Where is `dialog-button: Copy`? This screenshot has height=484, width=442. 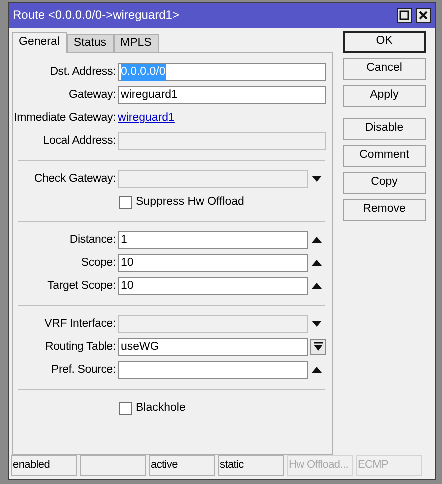
dialog-button: Copy is located at coordinates (384, 183).